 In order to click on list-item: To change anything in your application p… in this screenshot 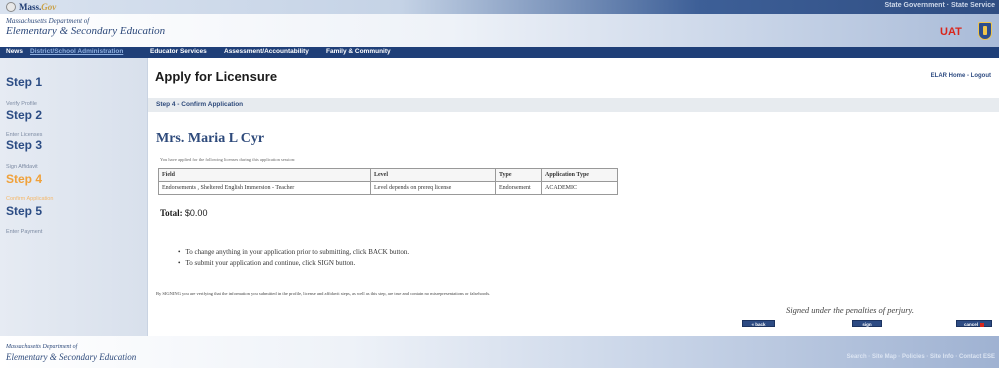, I will do `click(293, 252)`.